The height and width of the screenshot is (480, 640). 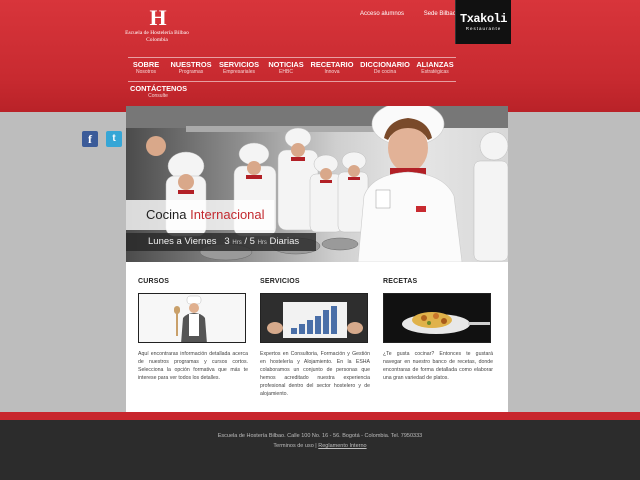 What do you see at coordinates (157, 33) in the screenshot?
I see `logo-text: Escuela de Hostelería Bilbao` at bounding box center [157, 33].